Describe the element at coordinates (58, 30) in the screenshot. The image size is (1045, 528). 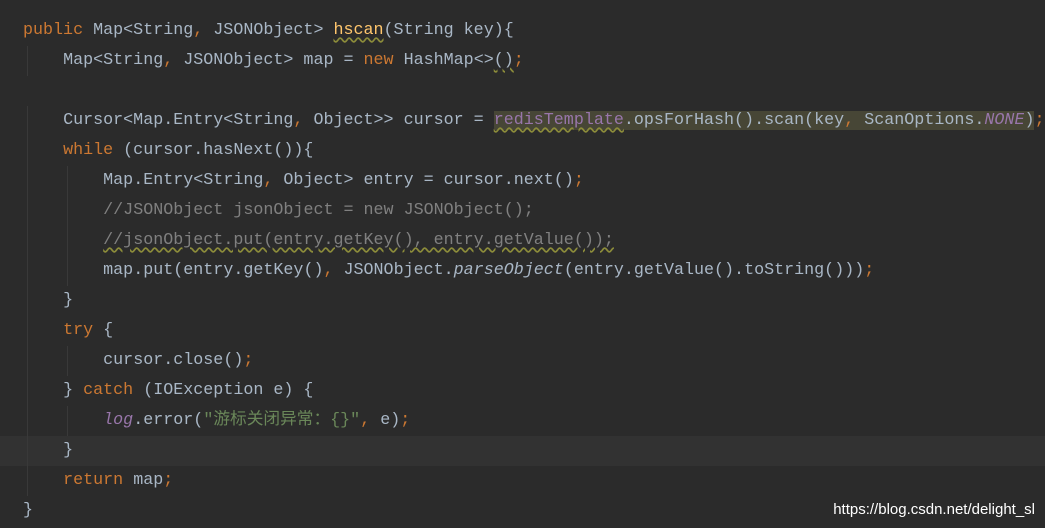
I see `code-token: public` at that location.